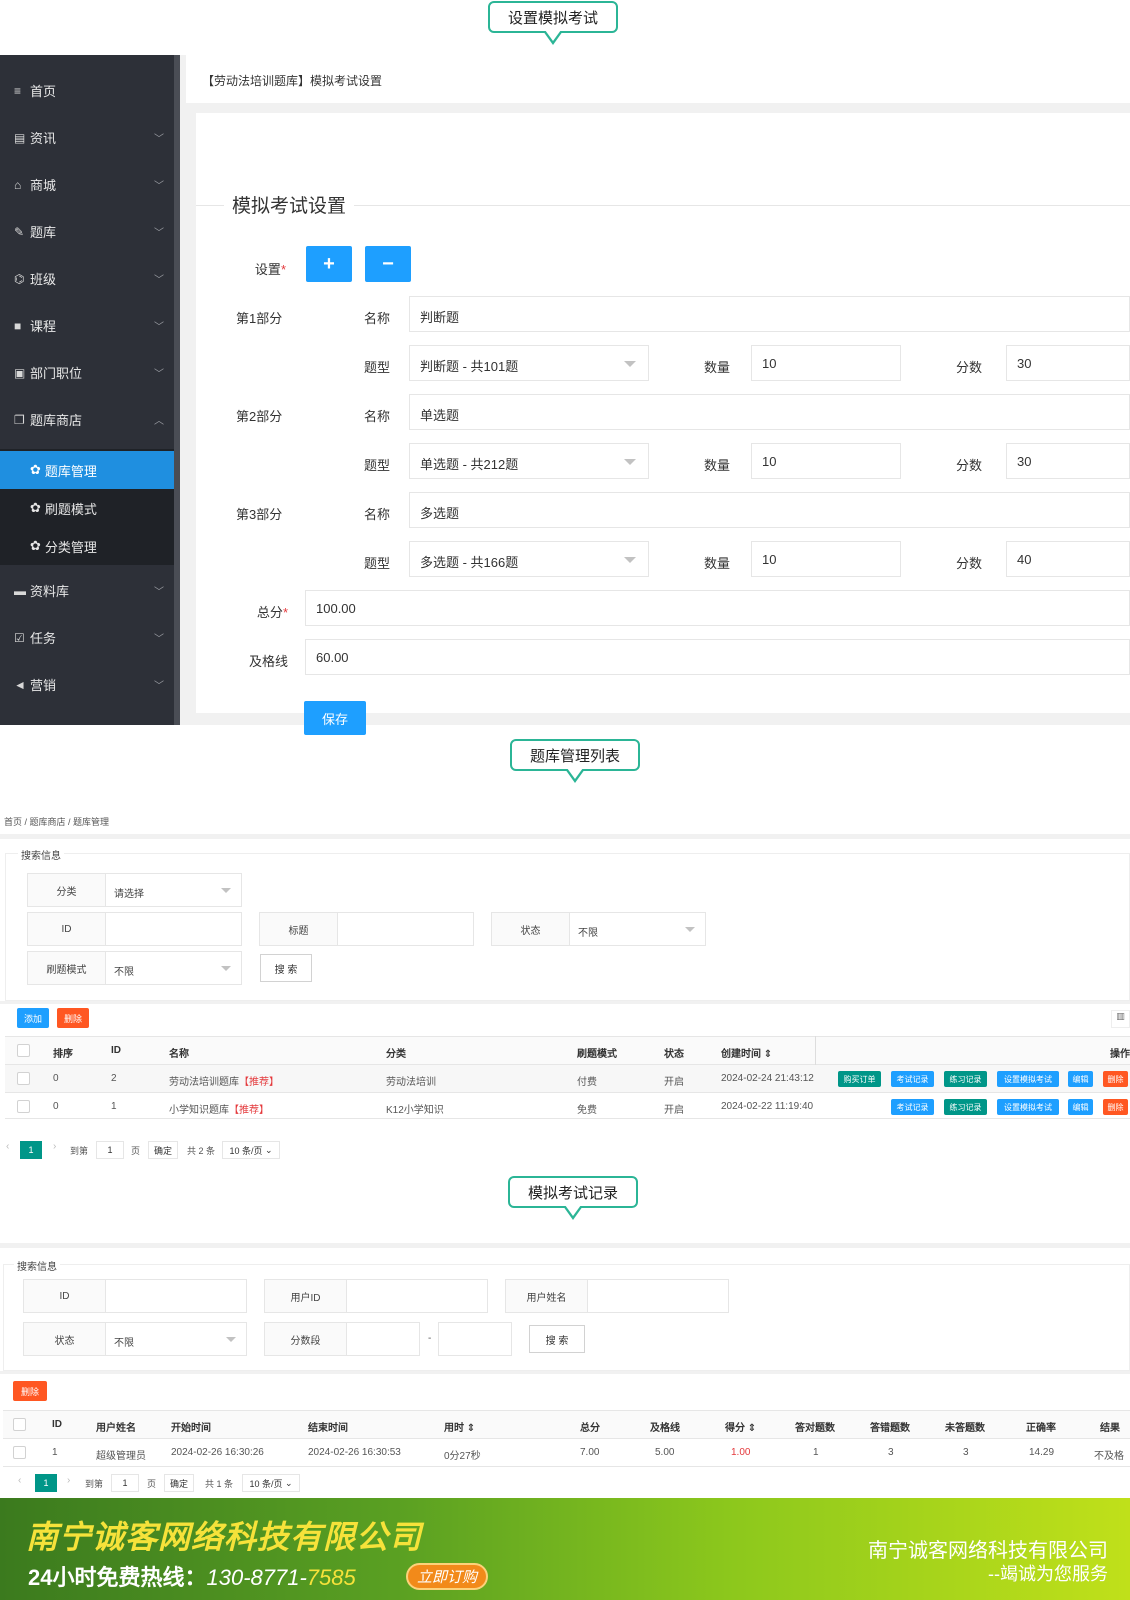 The height and width of the screenshot is (1600, 1130). I want to click on category-filter-select: 请选择, so click(173, 890).